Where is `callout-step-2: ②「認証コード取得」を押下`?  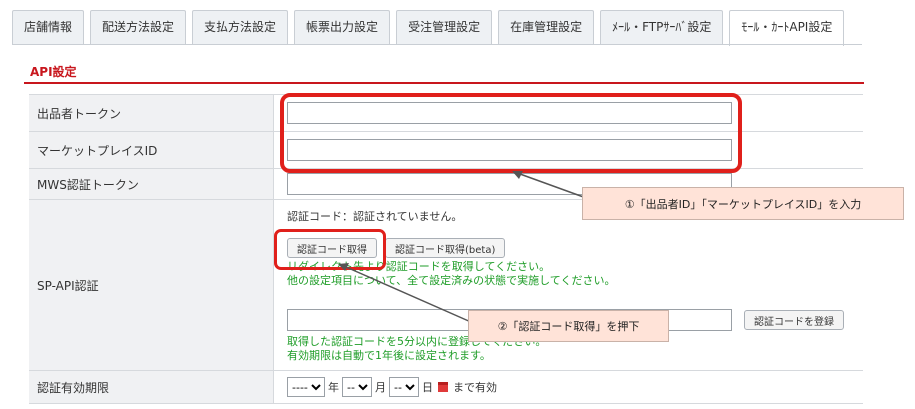
callout-step-2: ②「認証コード取得」を押下 is located at coordinates (568, 326).